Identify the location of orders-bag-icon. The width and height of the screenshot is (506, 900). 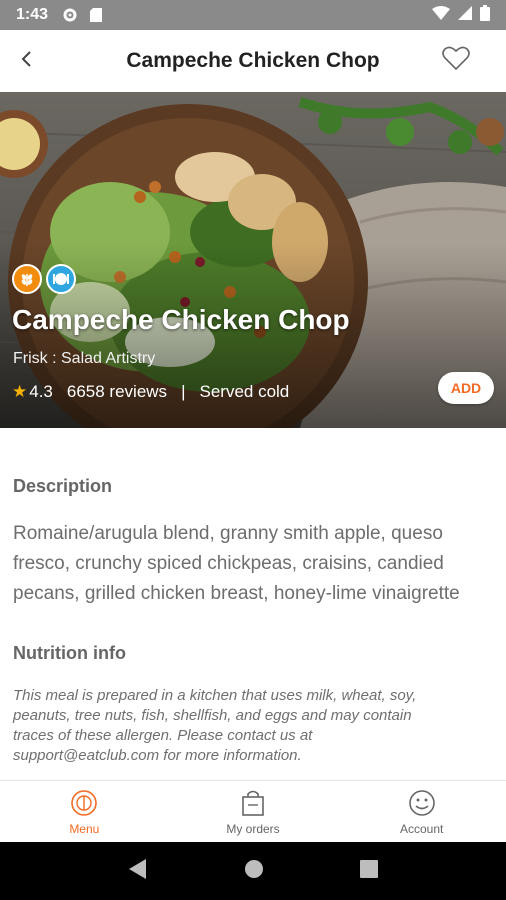
(253, 803).